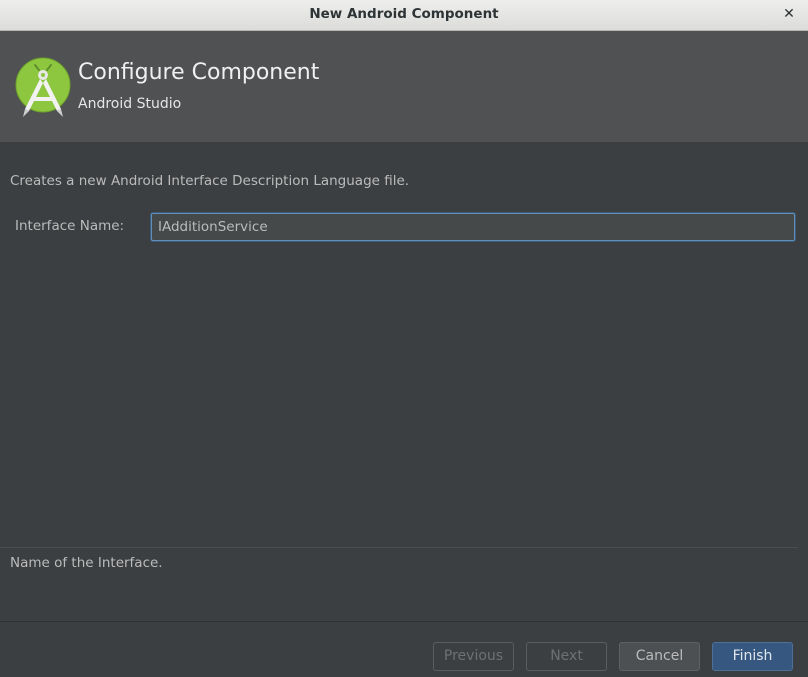 The height and width of the screenshot is (677, 808). I want to click on help-text: Name of the Interface., so click(86, 563).